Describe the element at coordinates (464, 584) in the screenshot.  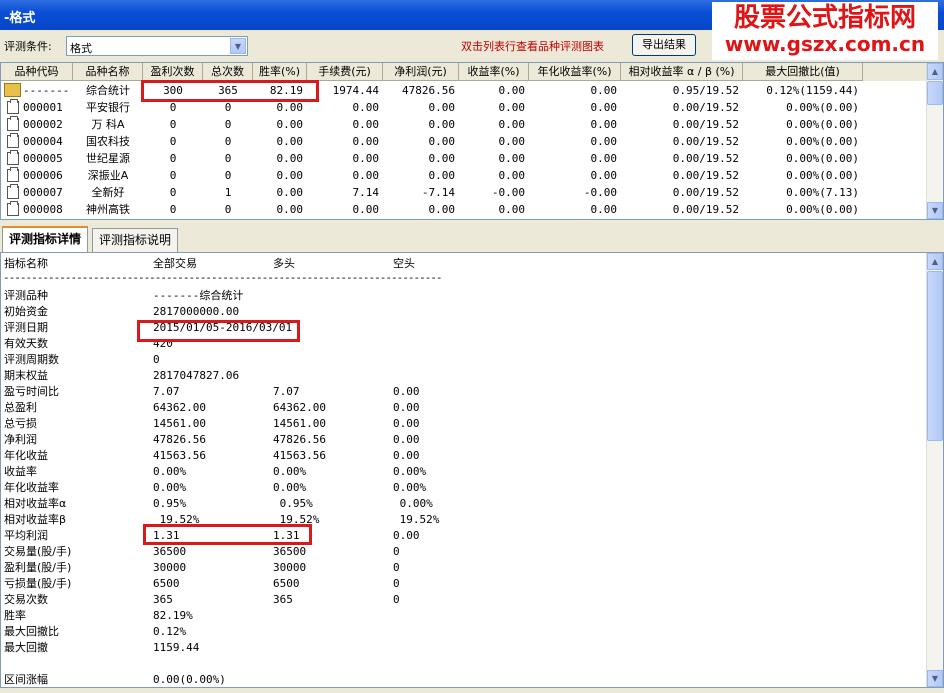
I see `detail-row: 亏损量(股/手) 6500 6500 0` at that location.